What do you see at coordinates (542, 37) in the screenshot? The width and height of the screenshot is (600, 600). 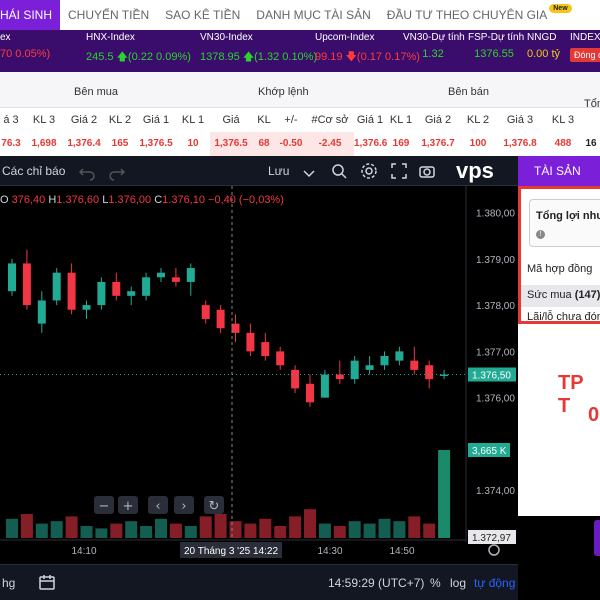 I see `index-name: NNGD` at bounding box center [542, 37].